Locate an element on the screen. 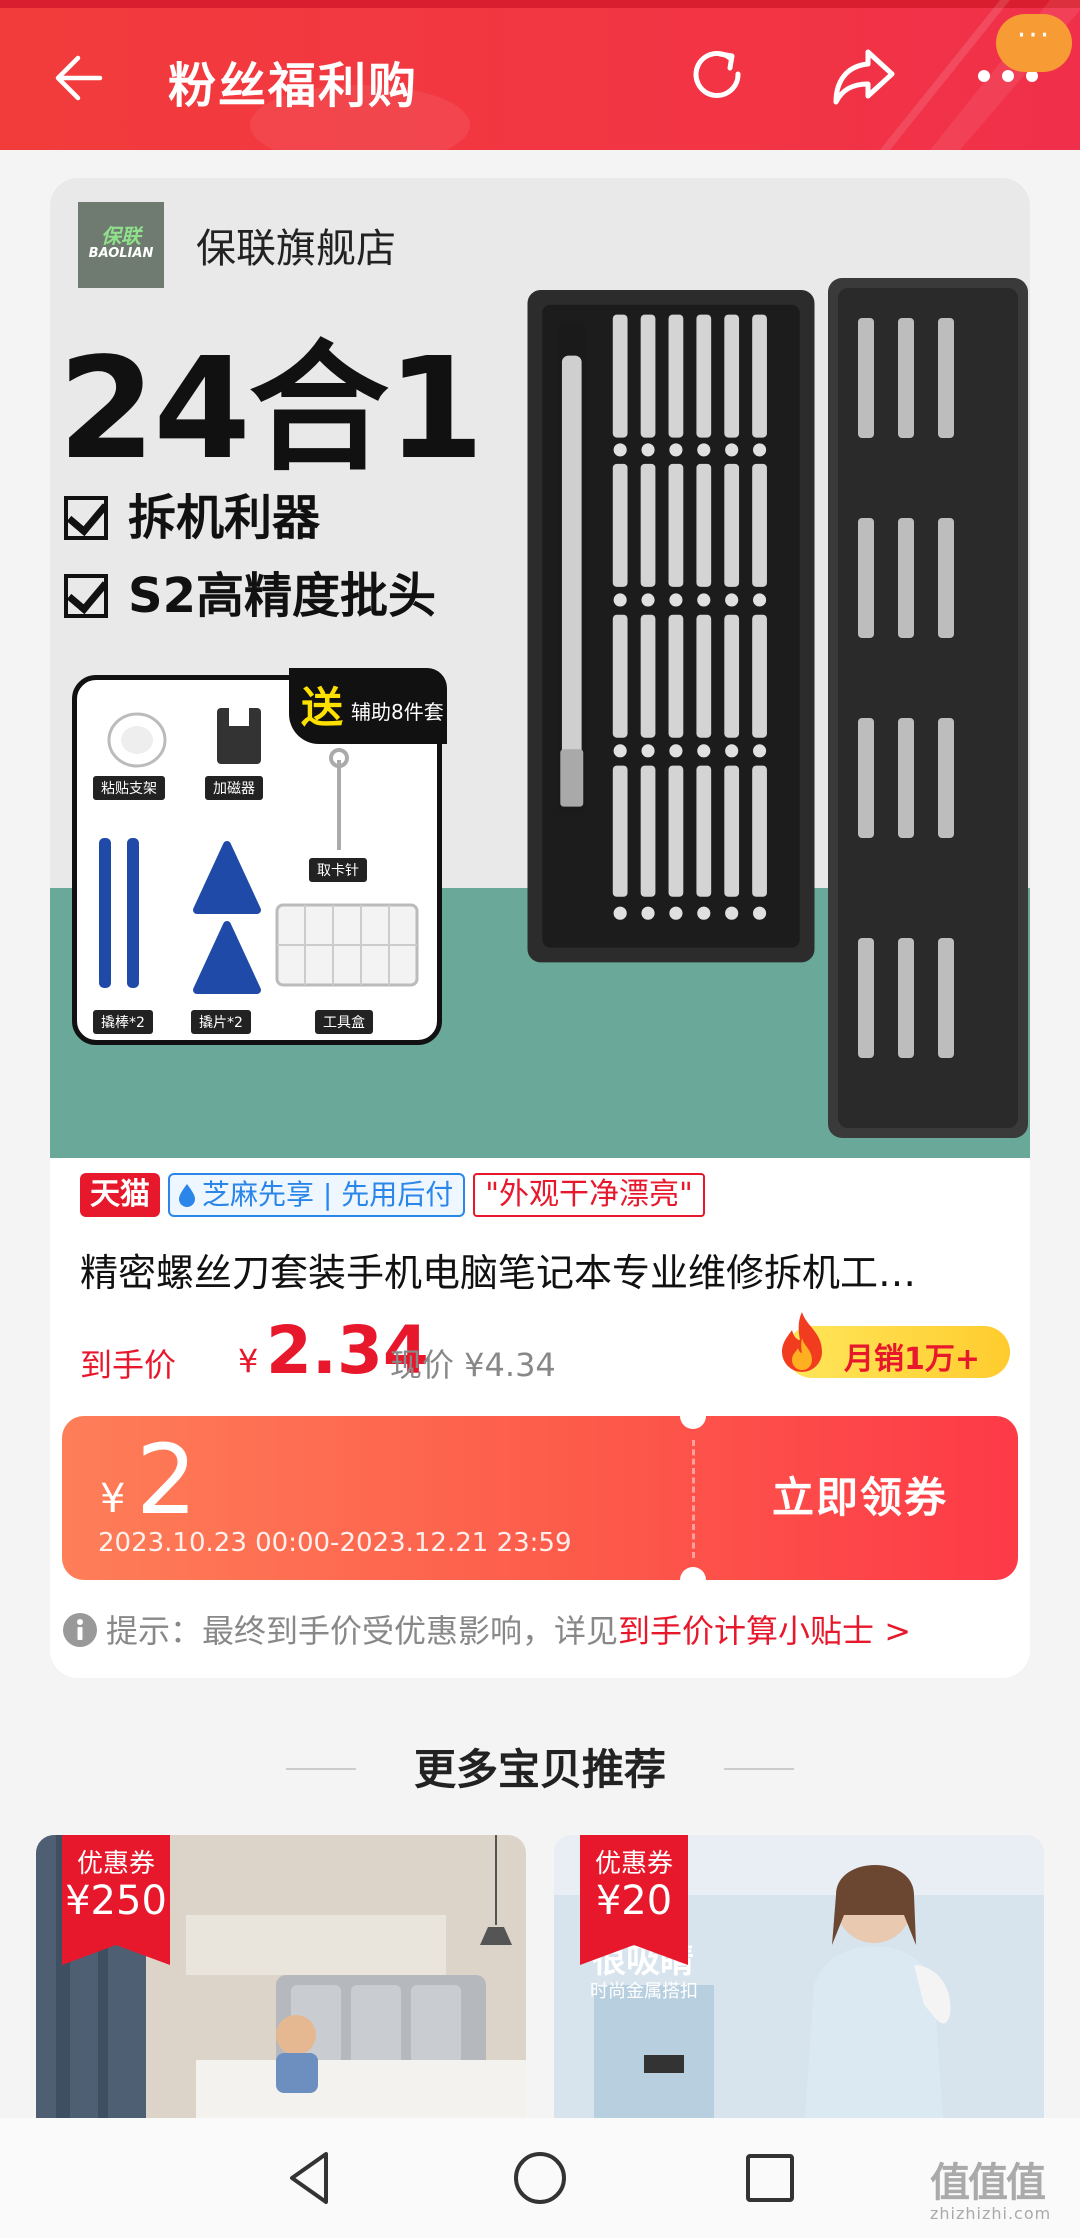 Image resolution: width=1080 pixels, height=2238 pixels. price-row: 到手价 ¥ 2.34 现价 ¥4.34 月销1万+ is located at coordinates (545, 1350).